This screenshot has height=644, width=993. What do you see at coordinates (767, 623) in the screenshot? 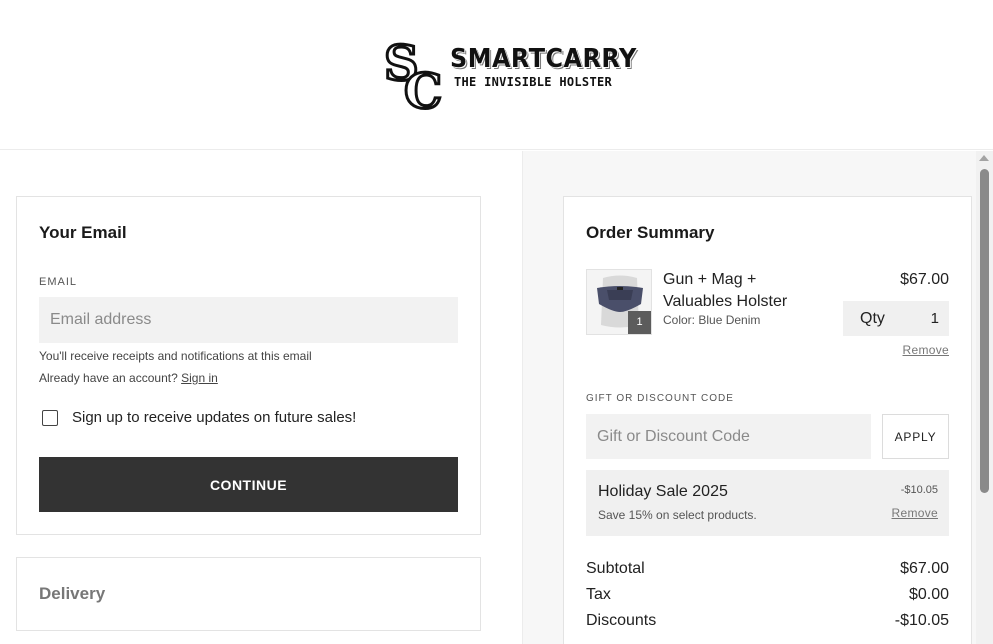
I see `discounts-row: Discounts -$10.05` at bounding box center [767, 623].